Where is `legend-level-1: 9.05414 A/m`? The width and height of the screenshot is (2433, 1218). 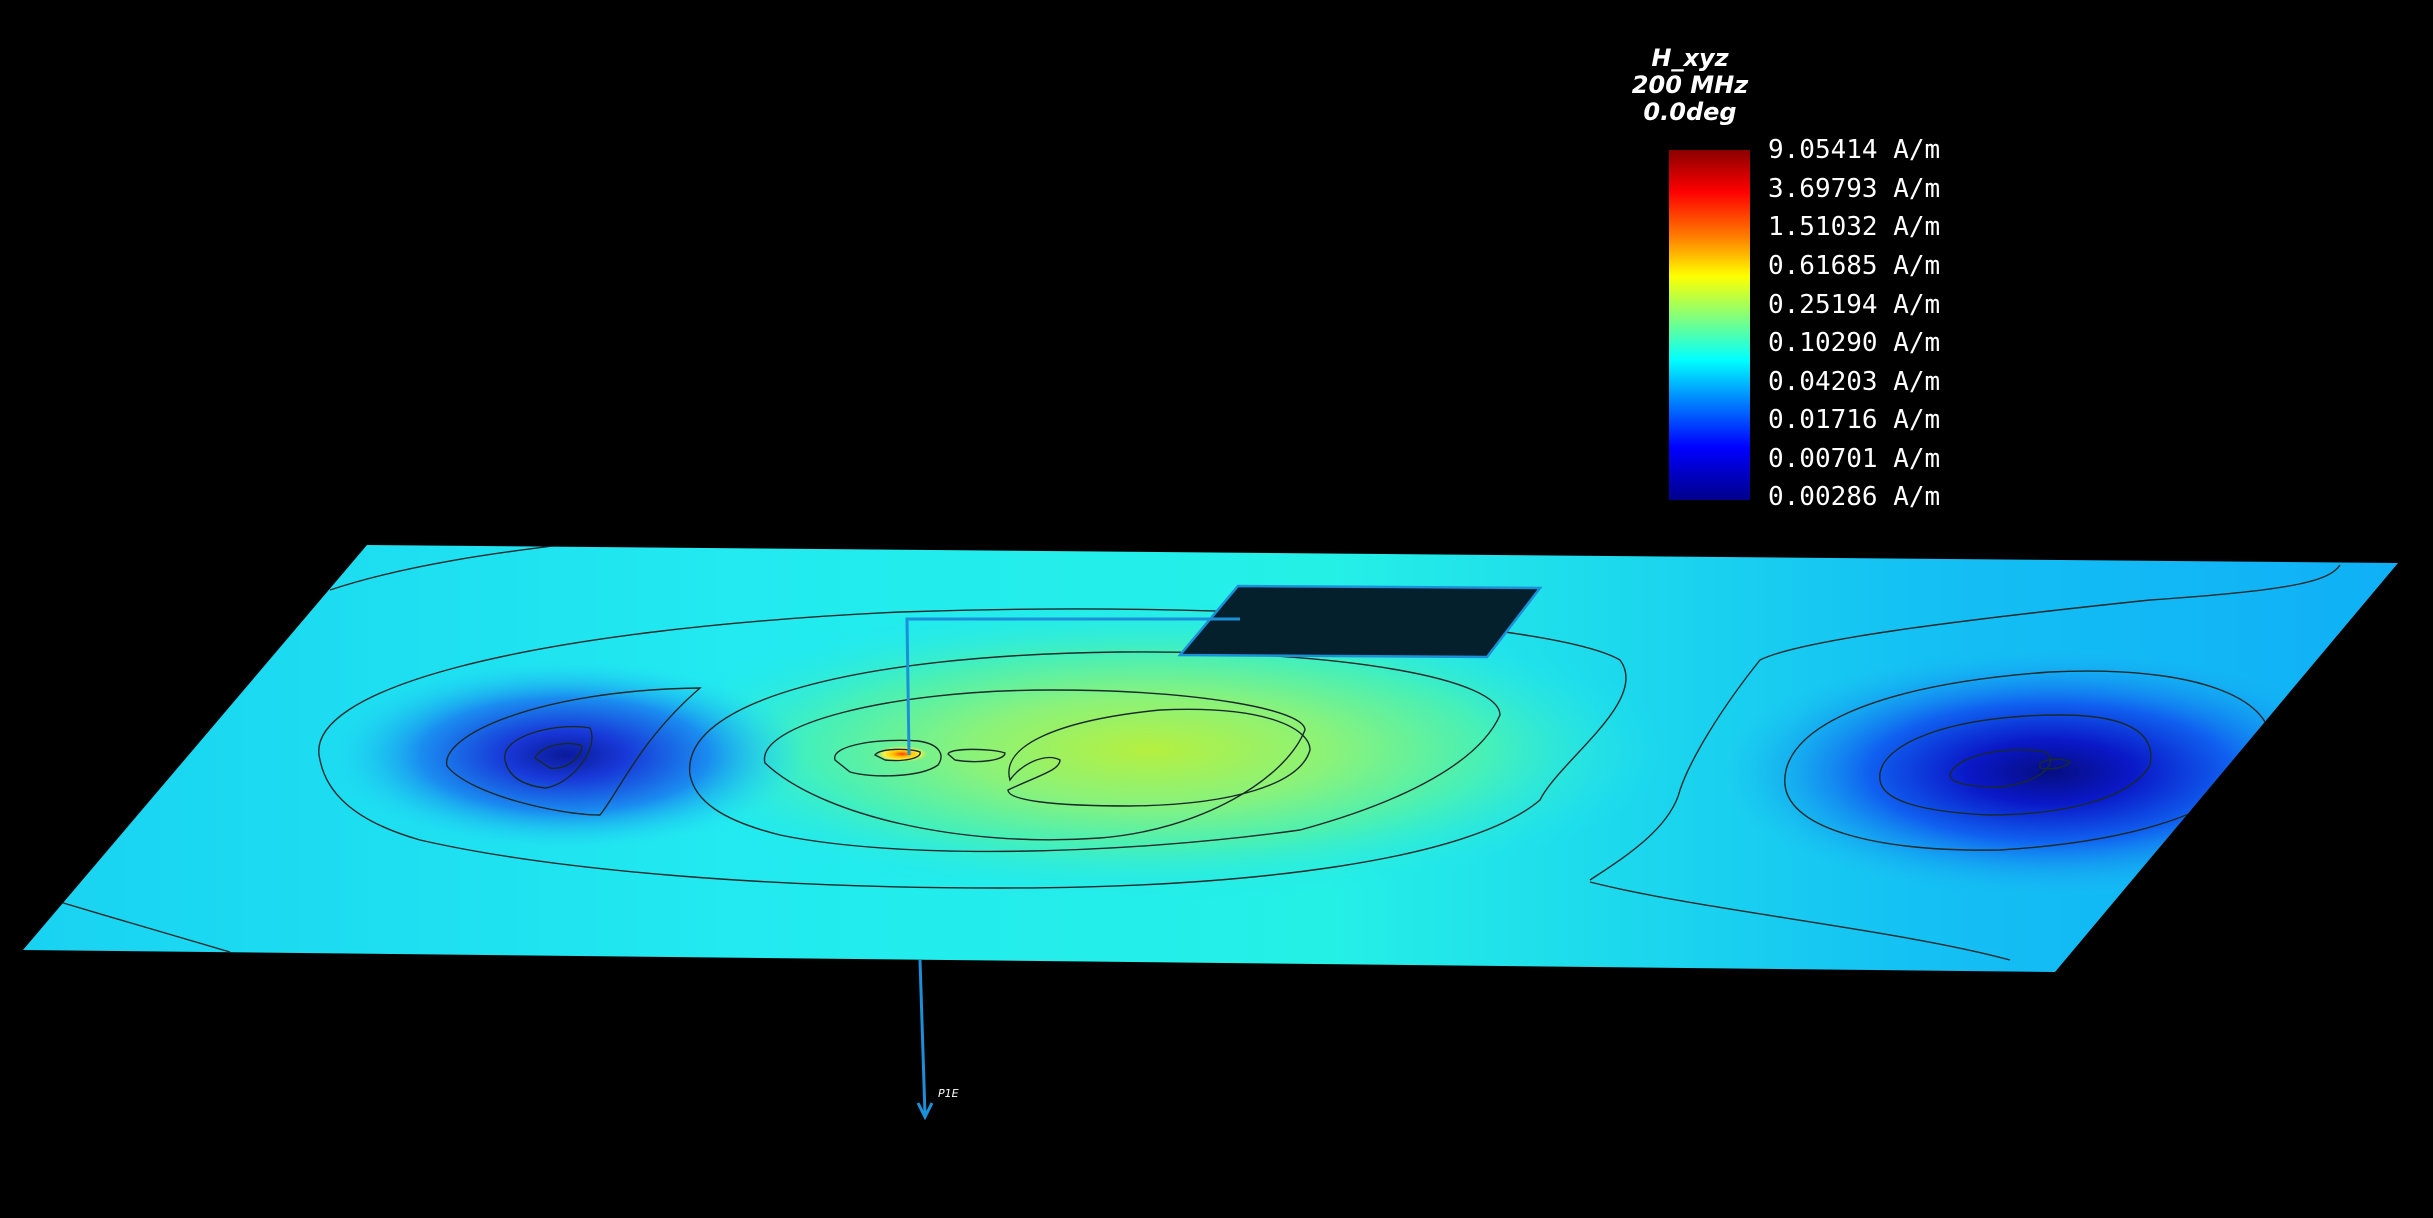 legend-level-1: 9.05414 A/m is located at coordinates (1854, 150).